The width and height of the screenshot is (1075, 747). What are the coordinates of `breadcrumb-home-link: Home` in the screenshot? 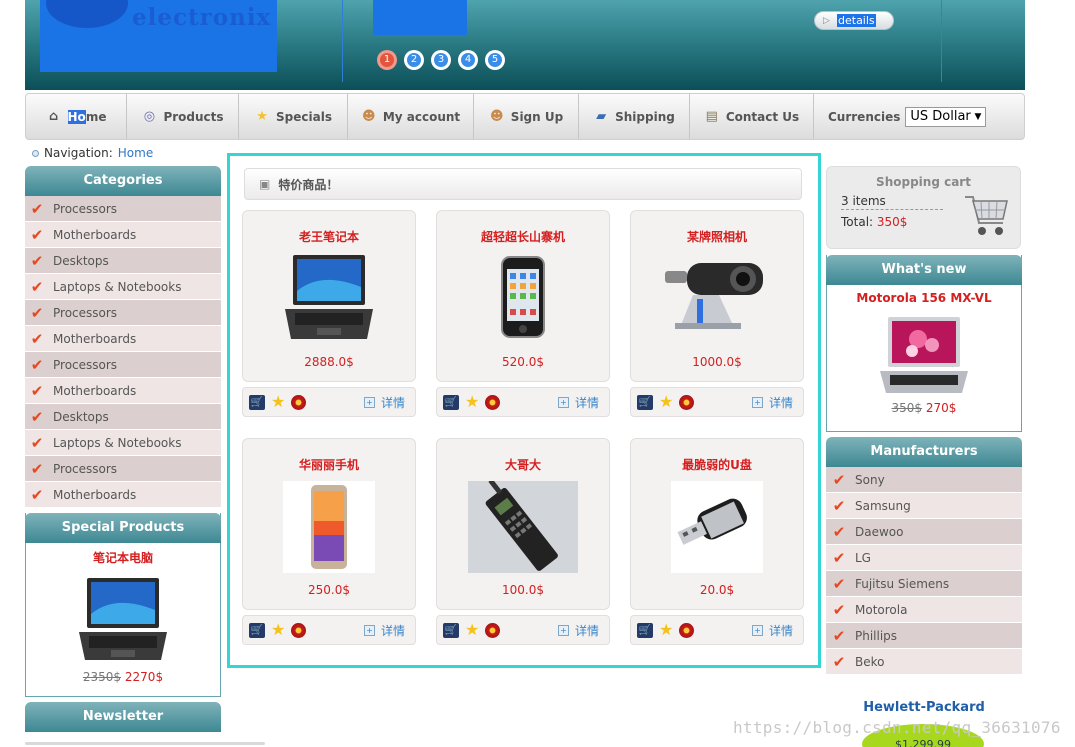 It's located at (135, 153).